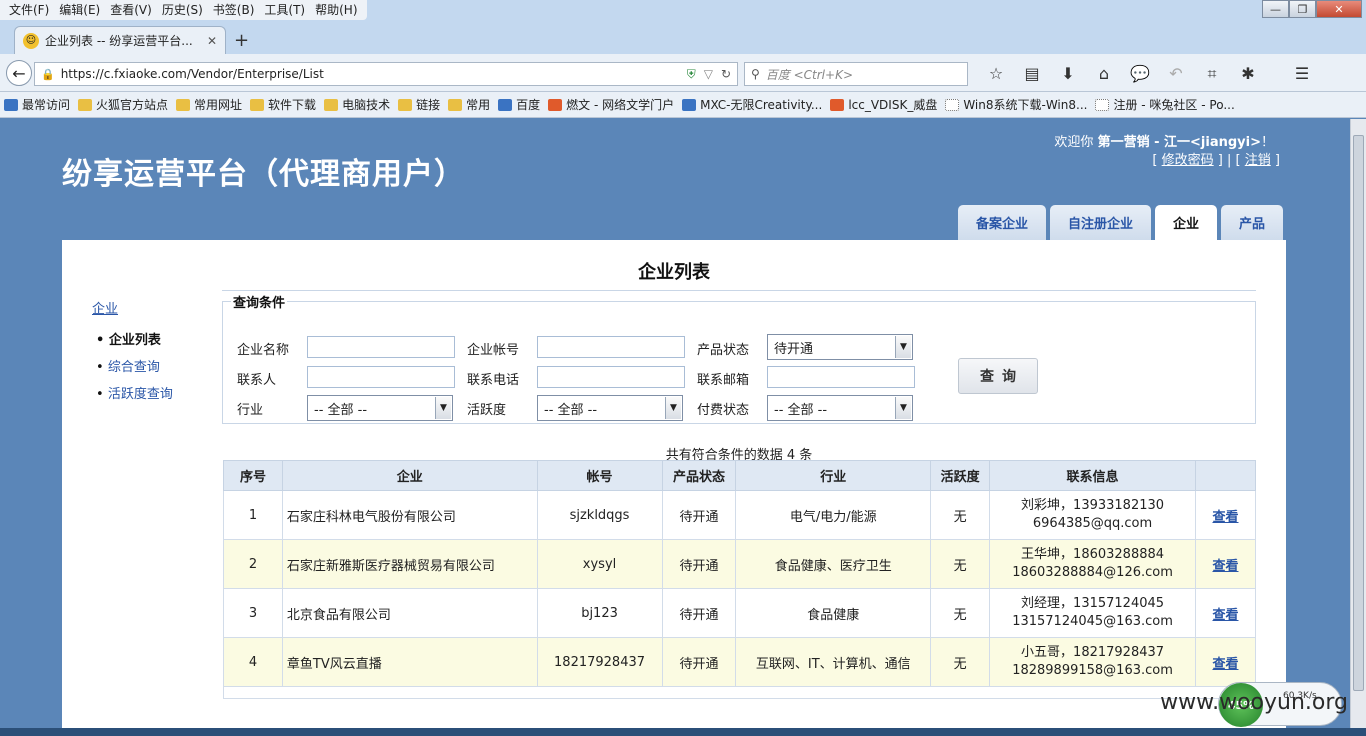 Image resolution: width=1366 pixels, height=736 pixels. I want to click on bookmark-star-icon: ☆, so click(996, 74).